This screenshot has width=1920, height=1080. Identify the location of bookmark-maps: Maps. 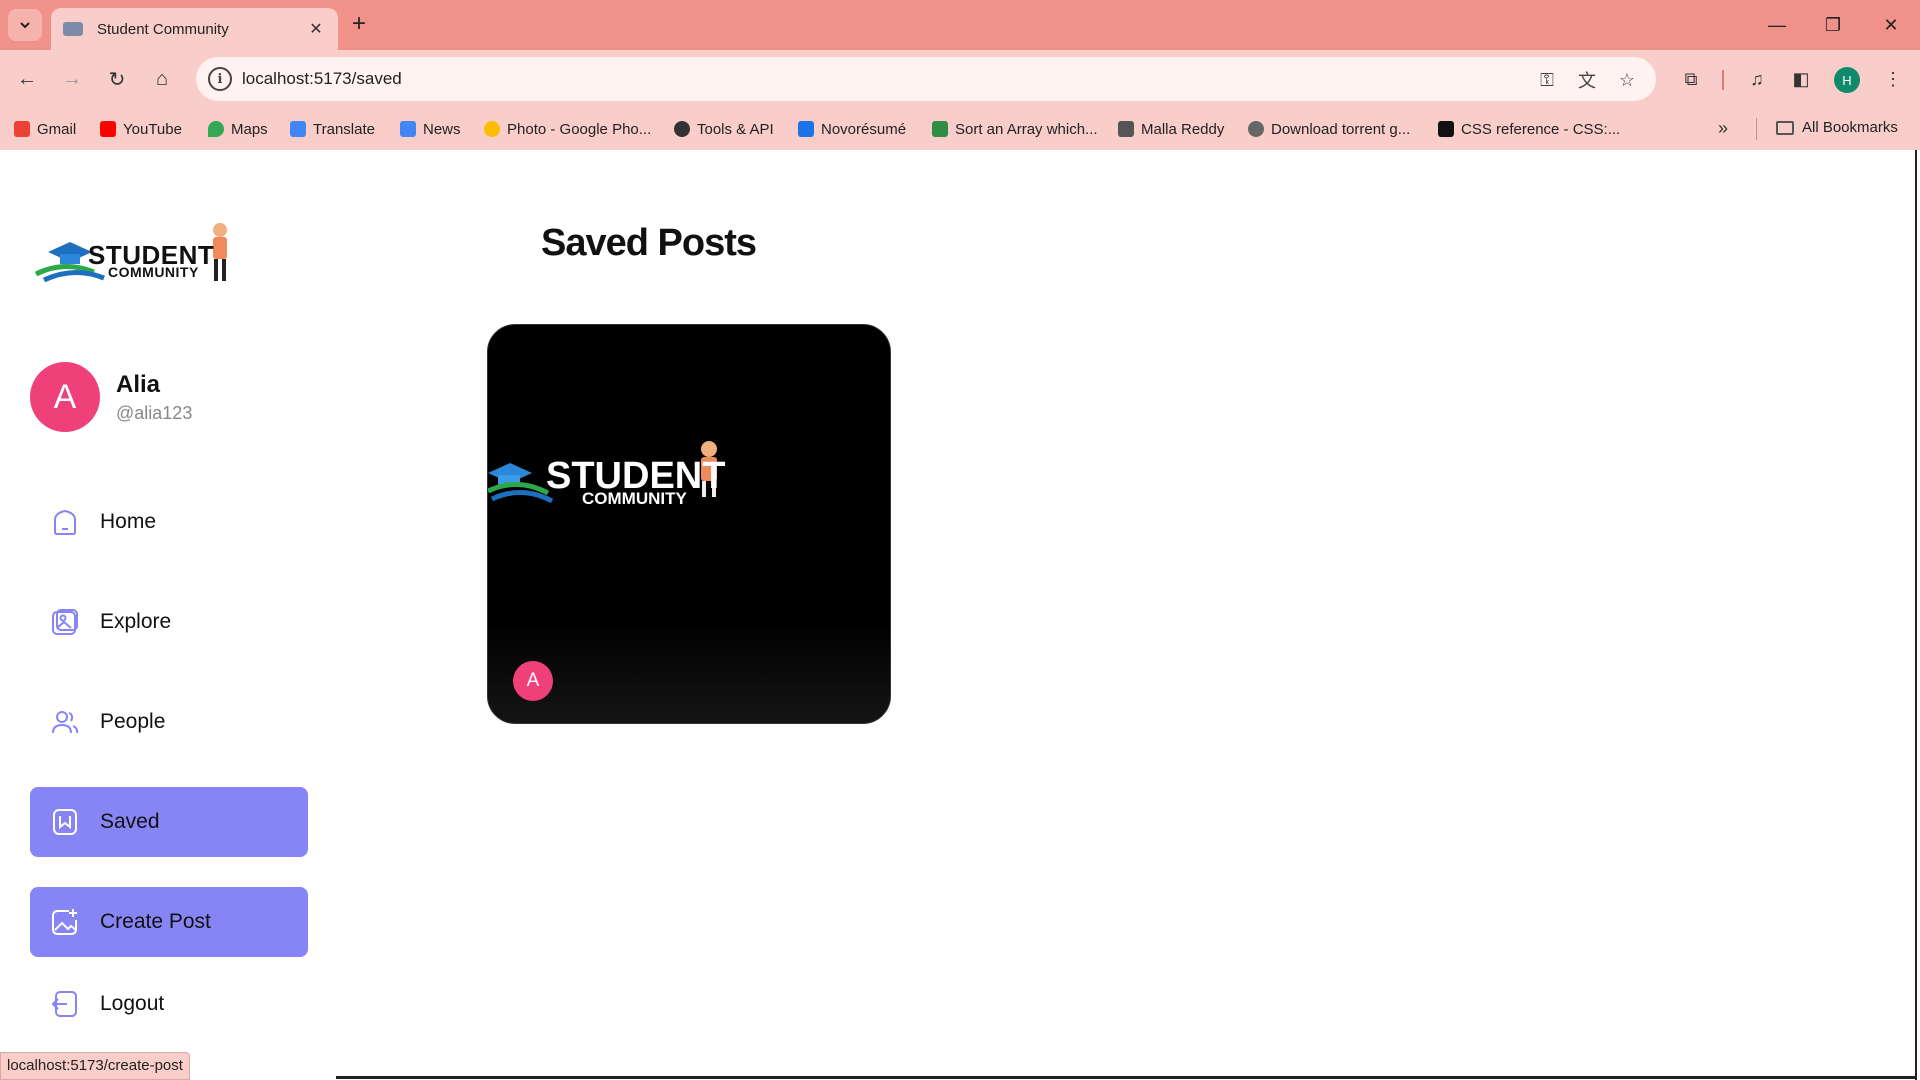
(238, 129).